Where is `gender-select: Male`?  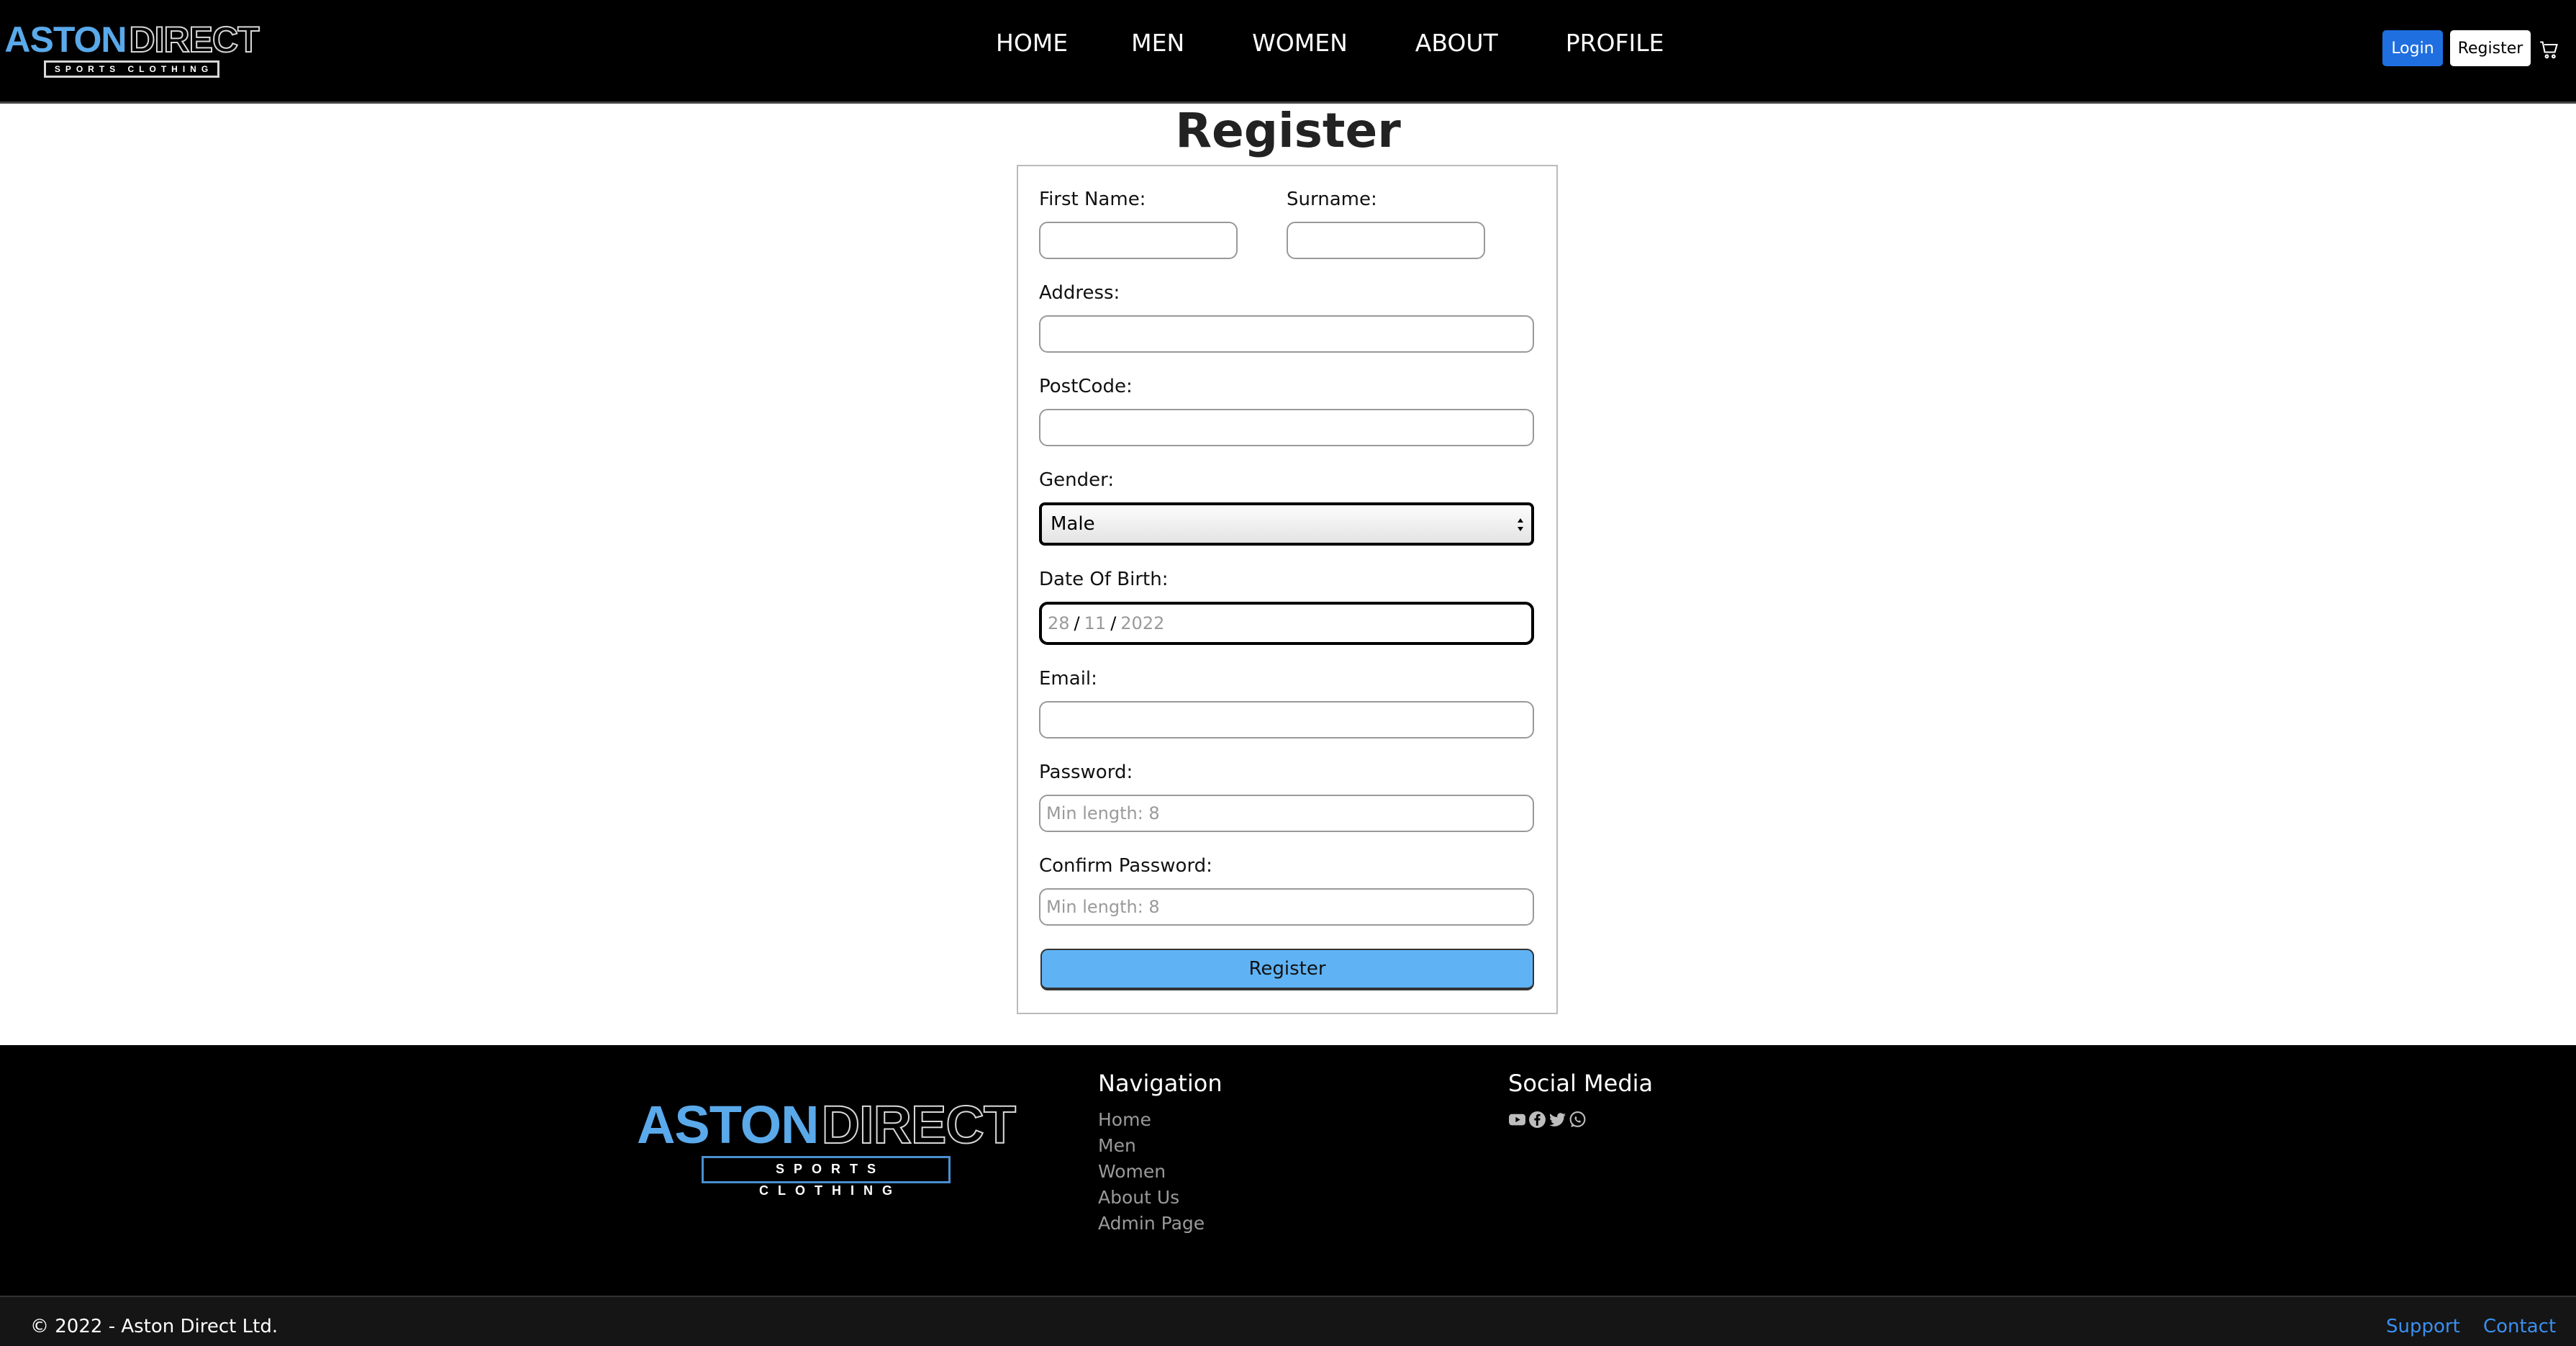
gender-select: Male is located at coordinates (1286, 524).